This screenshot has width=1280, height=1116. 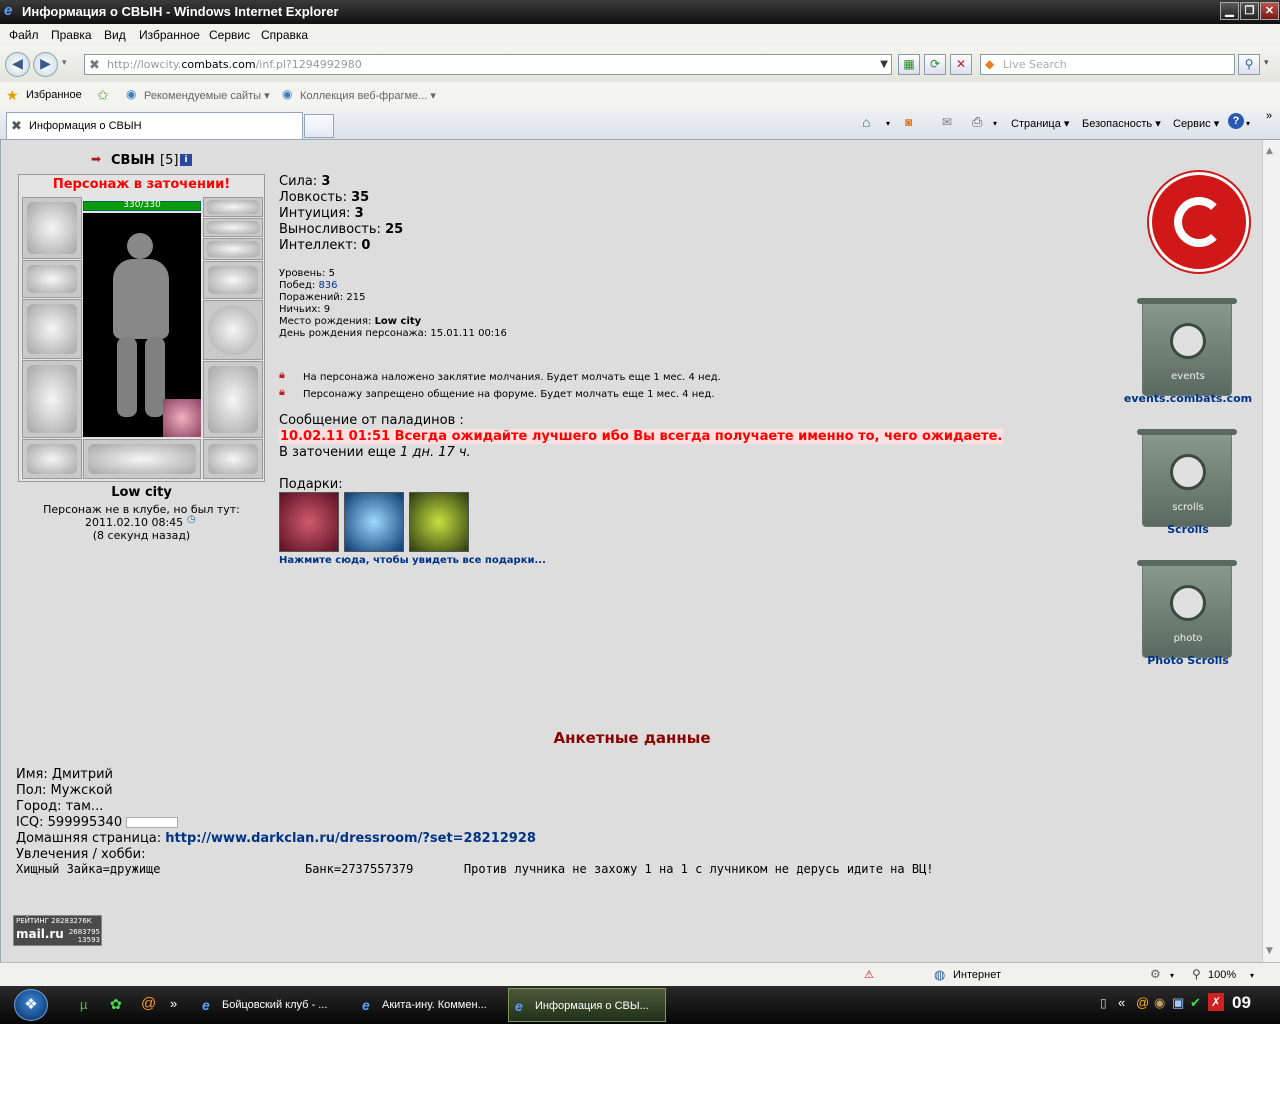 What do you see at coordinates (115, 35) in the screenshot?
I see `menu-view: Вид` at bounding box center [115, 35].